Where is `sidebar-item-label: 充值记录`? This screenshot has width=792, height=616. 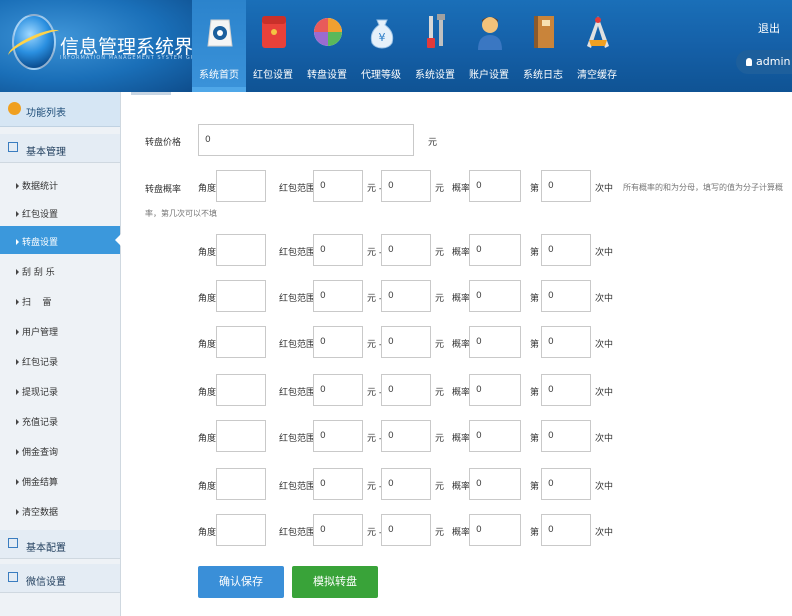 sidebar-item-label: 充值记录 is located at coordinates (40, 423).